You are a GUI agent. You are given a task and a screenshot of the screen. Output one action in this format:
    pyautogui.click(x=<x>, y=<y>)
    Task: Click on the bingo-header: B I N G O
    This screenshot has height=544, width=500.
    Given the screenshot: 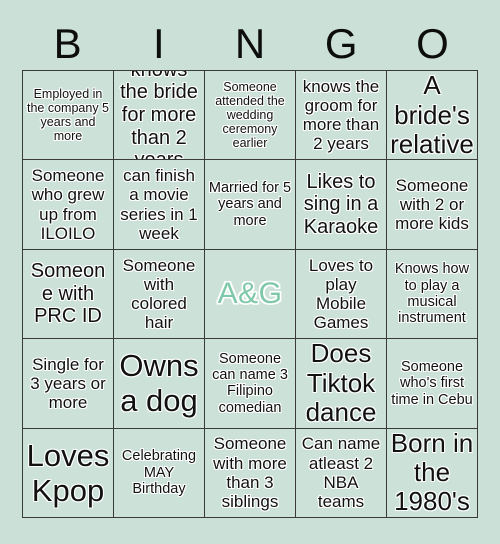 What is the action you would take?
    pyautogui.click(x=250, y=44)
    